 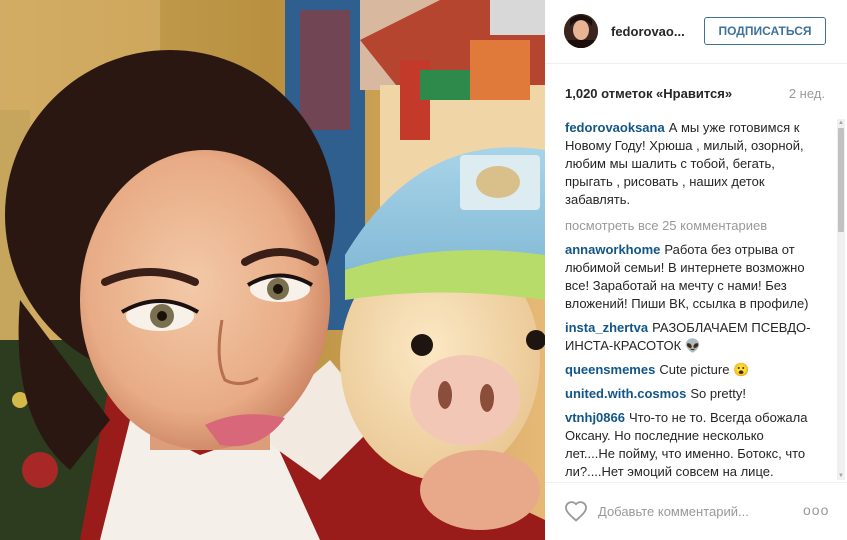 What do you see at coordinates (612, 249) in the screenshot?
I see `comment-author: annaworkhome` at bounding box center [612, 249].